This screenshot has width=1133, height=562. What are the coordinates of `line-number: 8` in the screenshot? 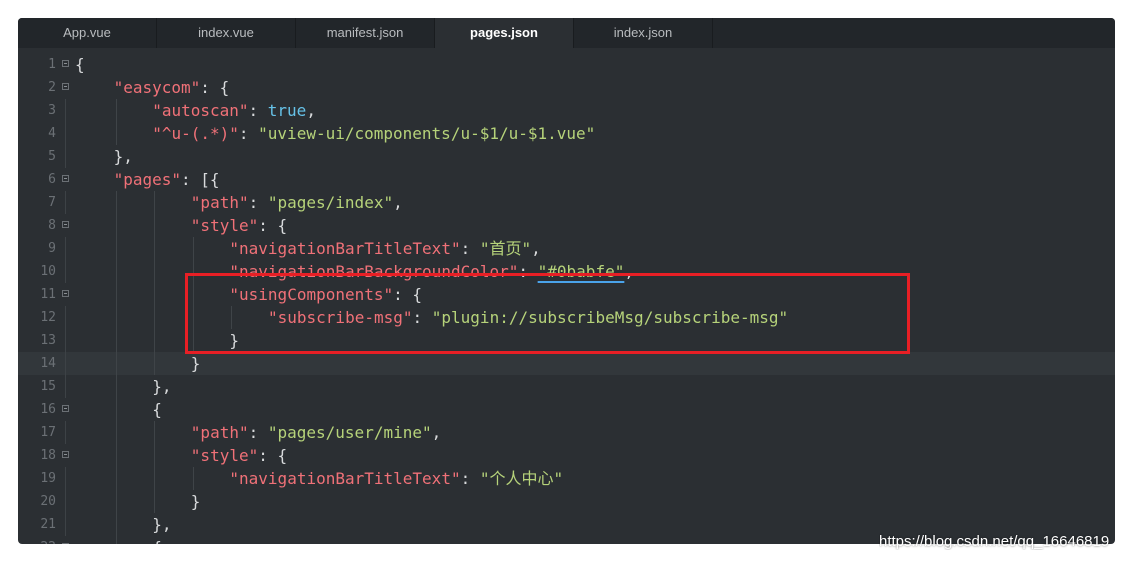 It's located at (52, 225).